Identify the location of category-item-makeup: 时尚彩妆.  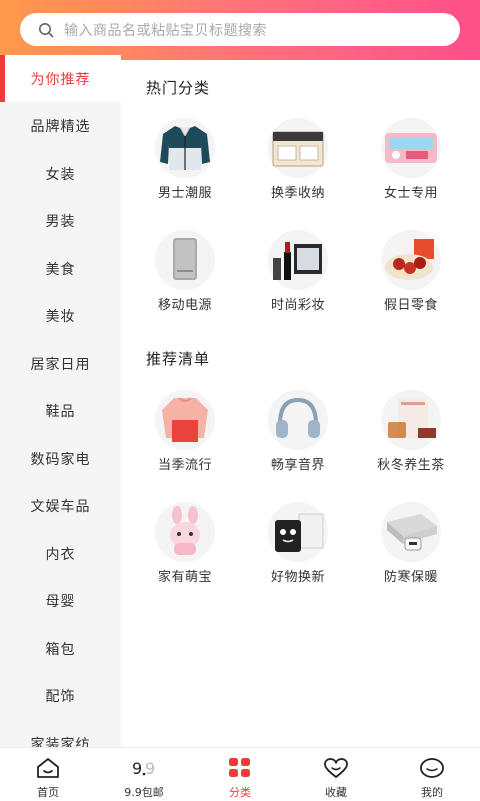
(298, 280).